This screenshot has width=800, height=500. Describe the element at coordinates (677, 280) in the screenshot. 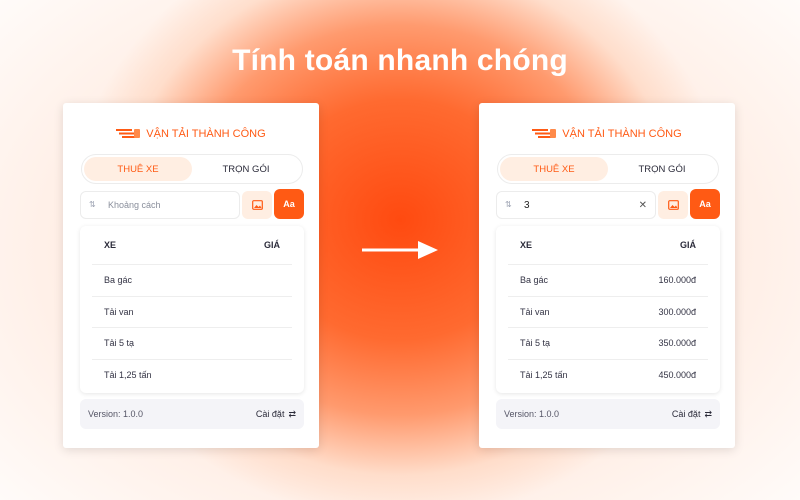

I see `price-cell: 160.000đ` at that location.